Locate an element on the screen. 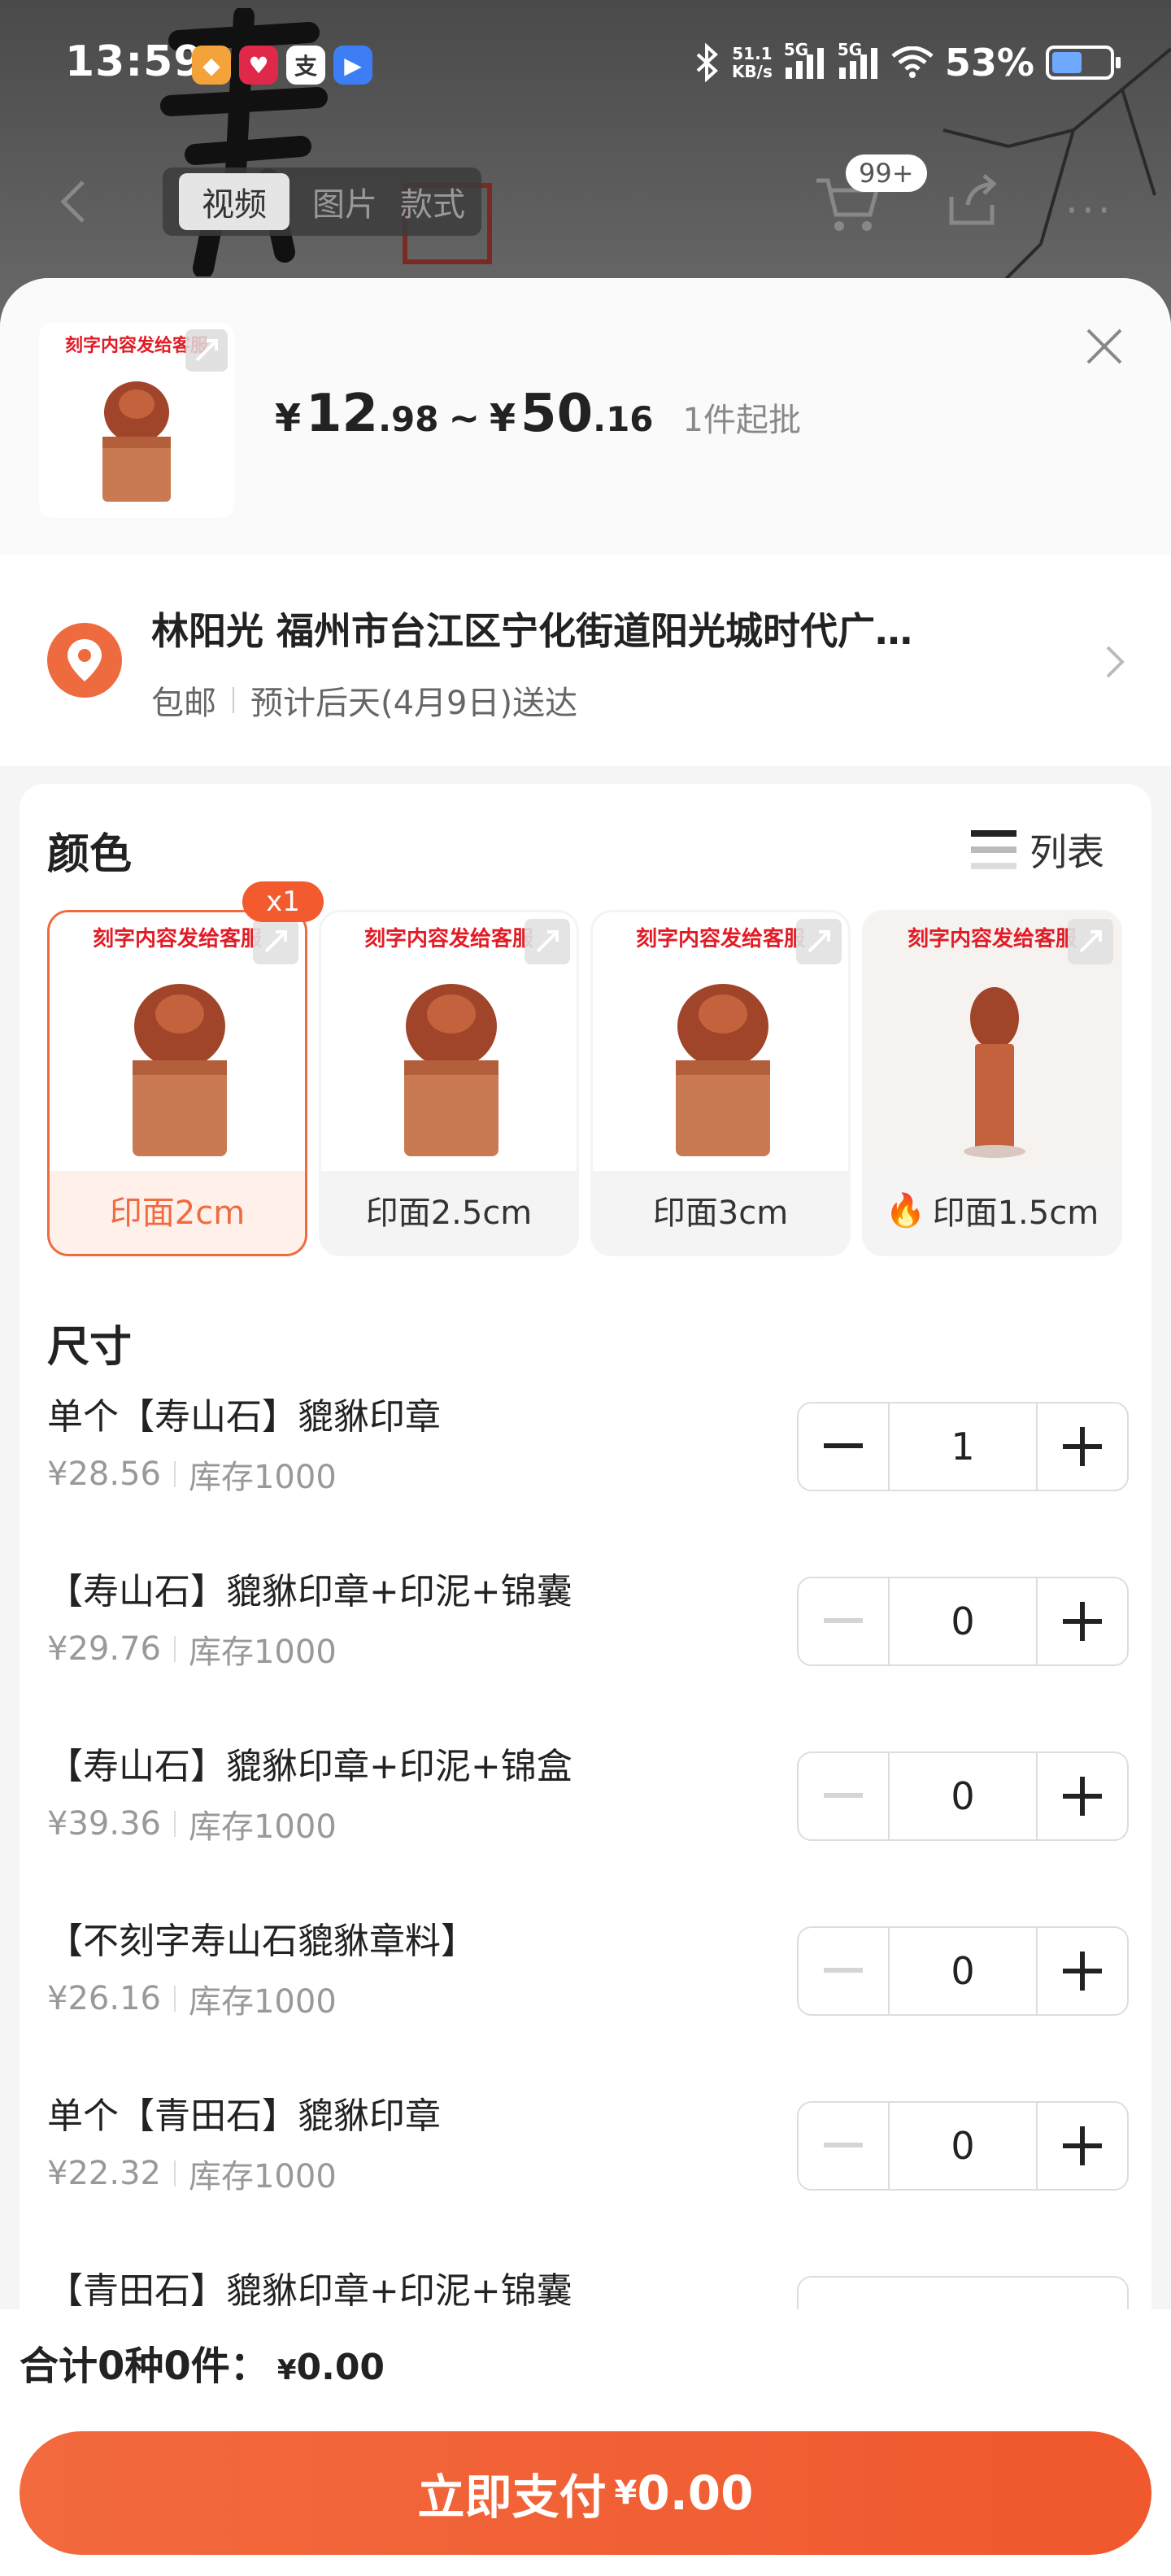 The width and height of the screenshot is (1171, 2576). color-option-2-5cm: 刻字内容发给客服 印面2.5cm is located at coordinates (449, 1083).